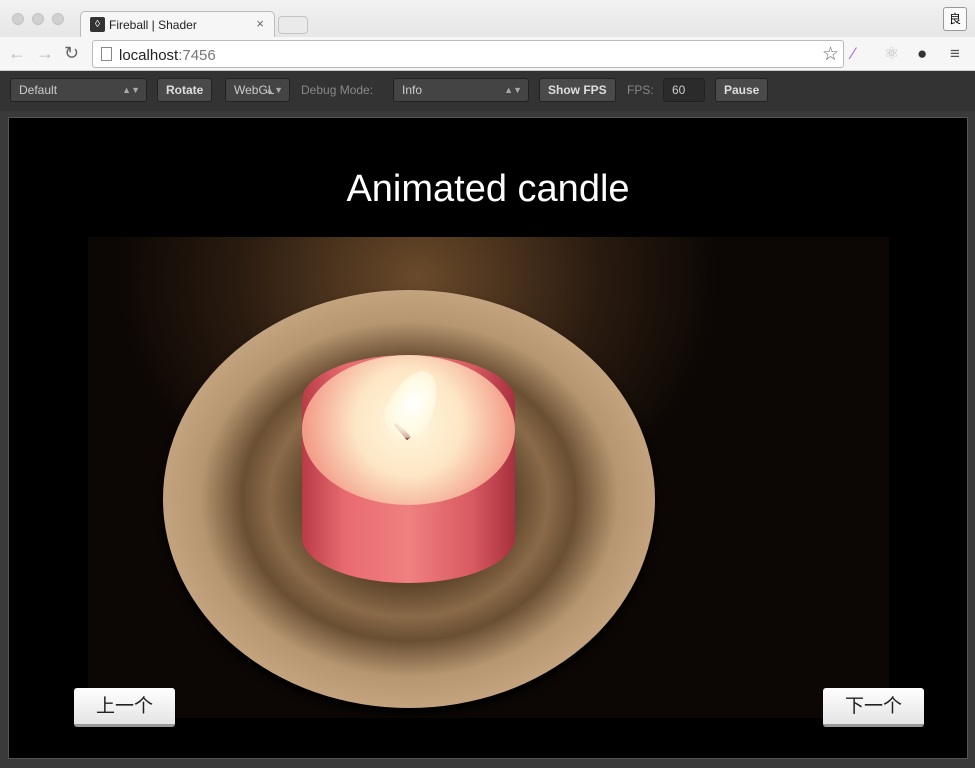 Image resolution: width=975 pixels, height=768 pixels. What do you see at coordinates (742, 90) in the screenshot?
I see `pause-button: Pause` at bounding box center [742, 90].